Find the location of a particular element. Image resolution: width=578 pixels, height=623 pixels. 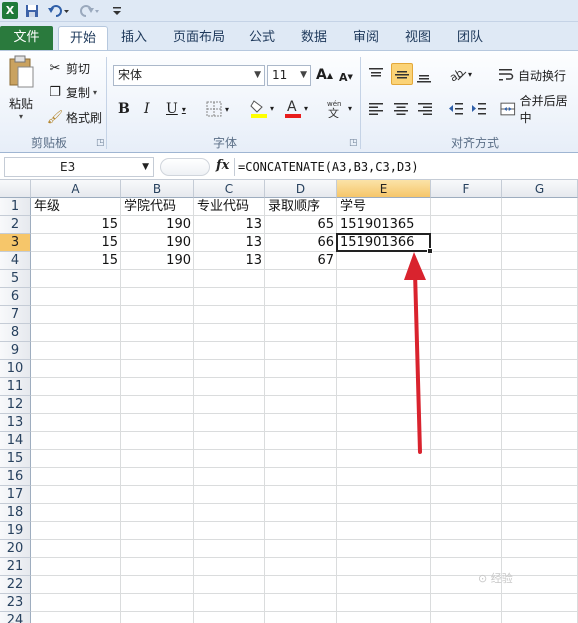

name-box: E3 ▼ is located at coordinates (79, 167).